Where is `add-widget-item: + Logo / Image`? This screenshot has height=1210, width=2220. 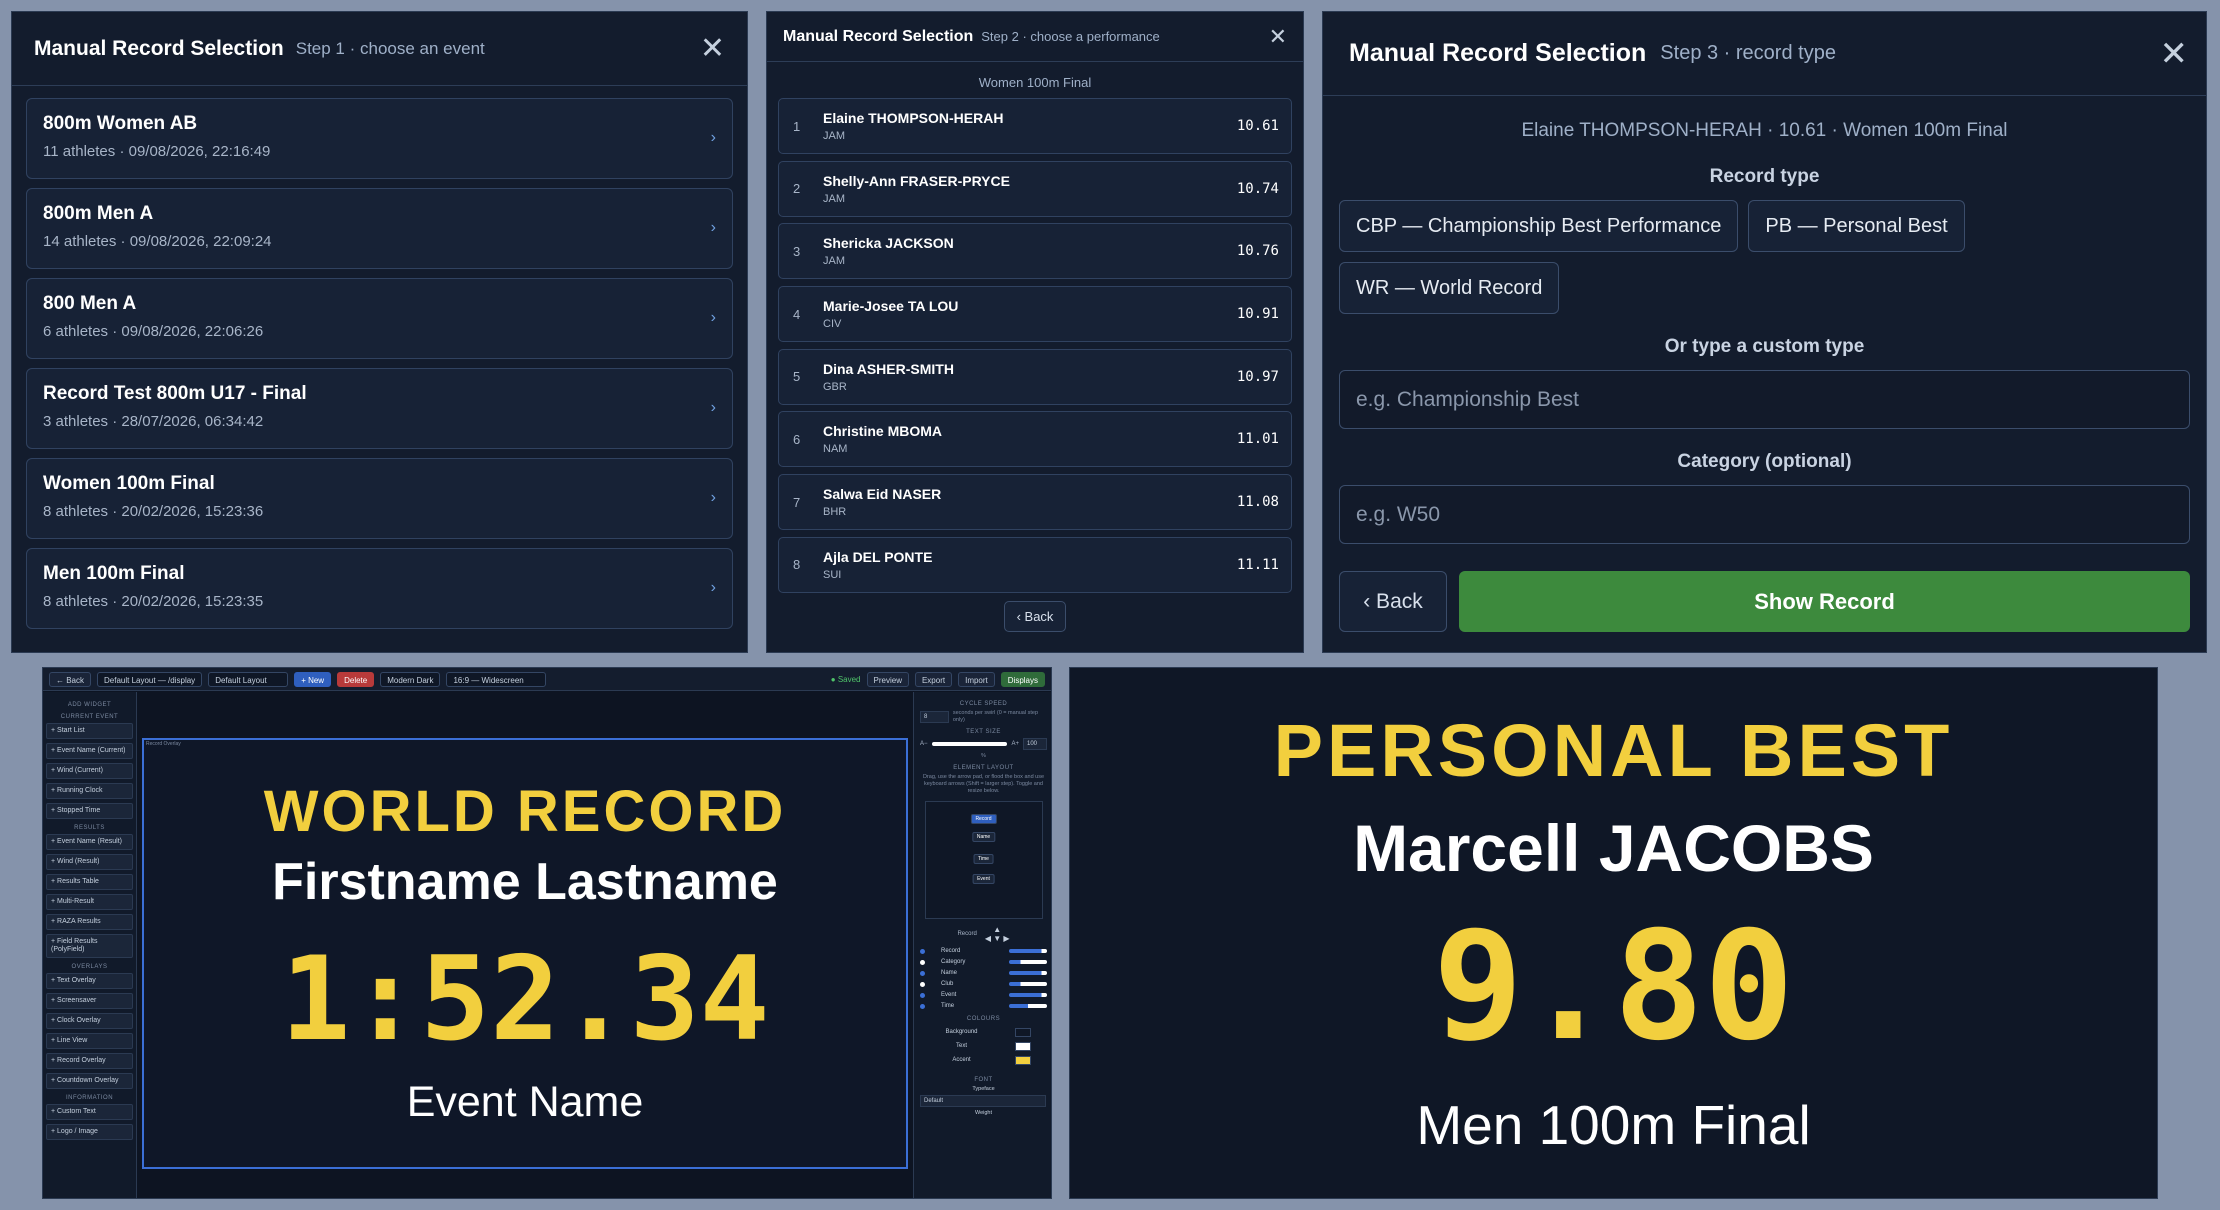
add-widget-item: + Logo / Image is located at coordinates (89, 1132).